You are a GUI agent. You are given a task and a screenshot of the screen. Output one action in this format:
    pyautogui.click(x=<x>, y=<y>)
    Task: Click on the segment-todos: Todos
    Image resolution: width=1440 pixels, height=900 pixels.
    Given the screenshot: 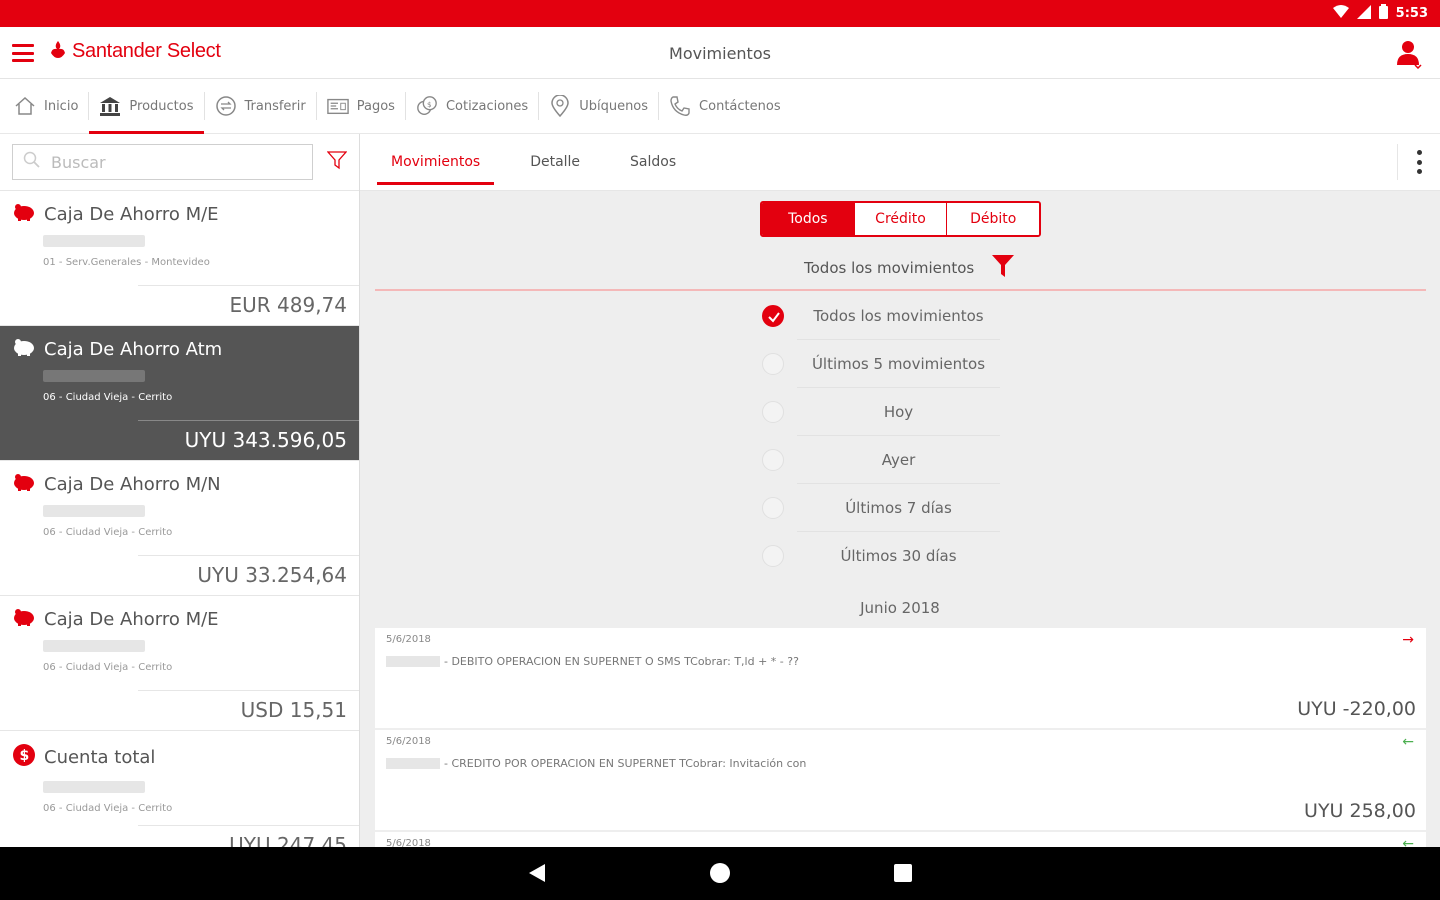 What is the action you would take?
    pyautogui.click(x=808, y=219)
    